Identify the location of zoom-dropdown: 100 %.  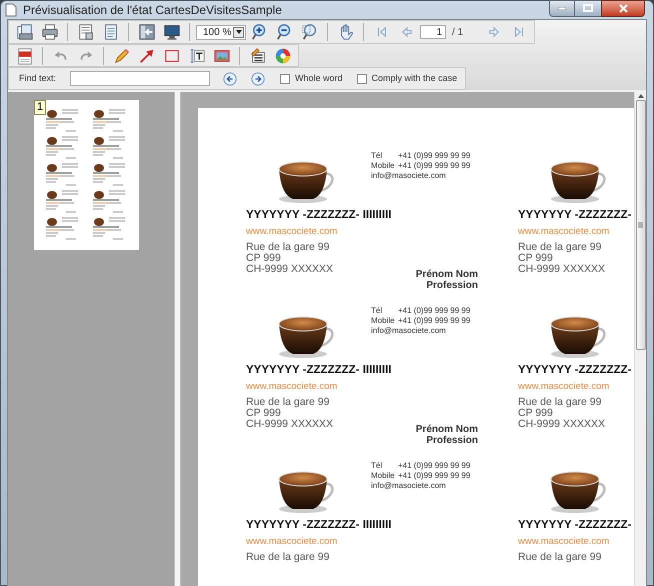
(221, 32).